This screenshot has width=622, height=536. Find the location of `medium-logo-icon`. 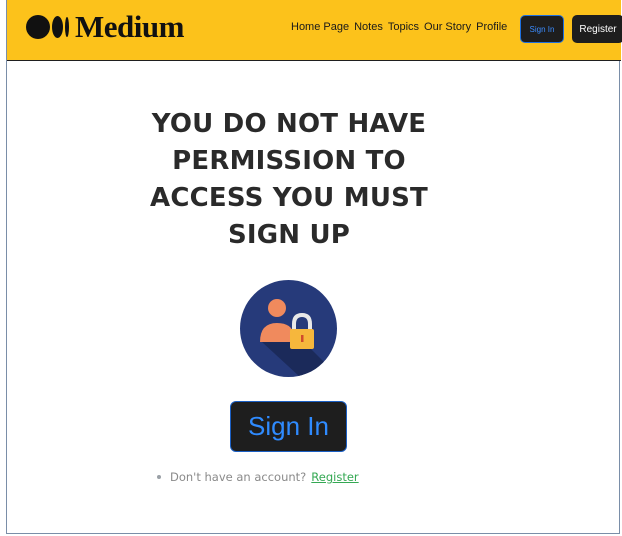

medium-logo-icon is located at coordinates (47, 27).